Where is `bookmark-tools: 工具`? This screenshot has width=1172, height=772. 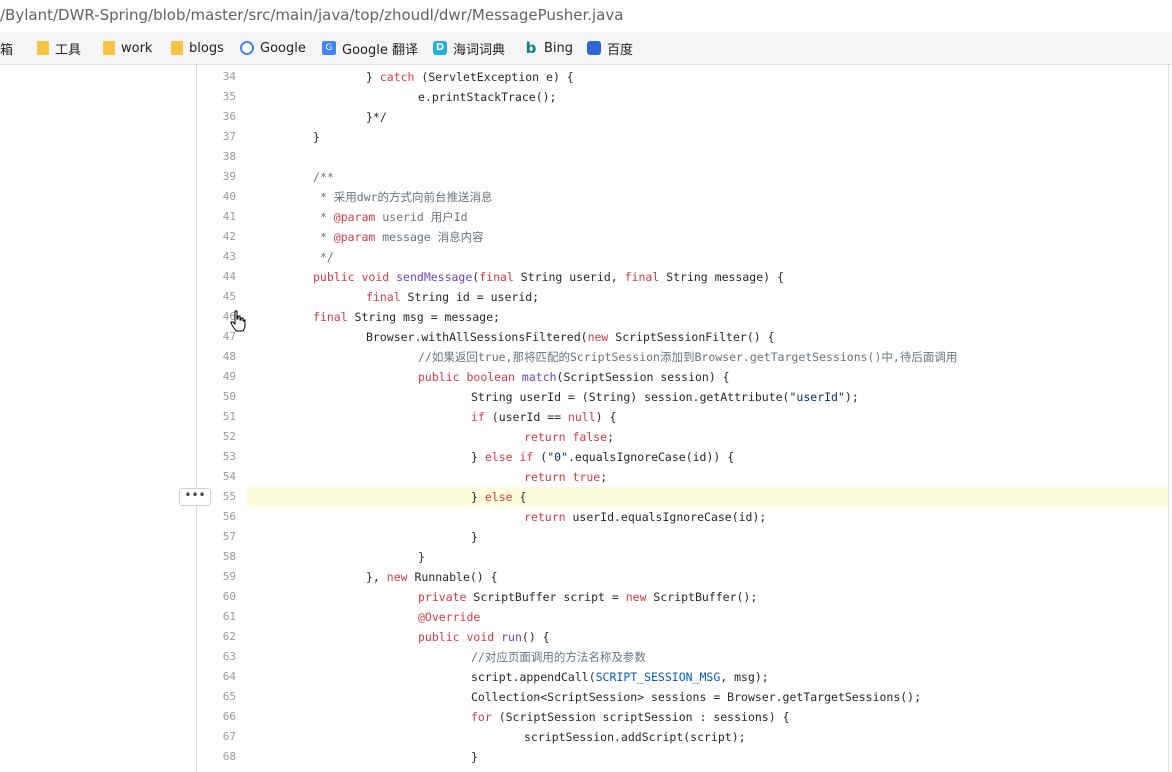 bookmark-tools: 工具 is located at coordinates (59, 48).